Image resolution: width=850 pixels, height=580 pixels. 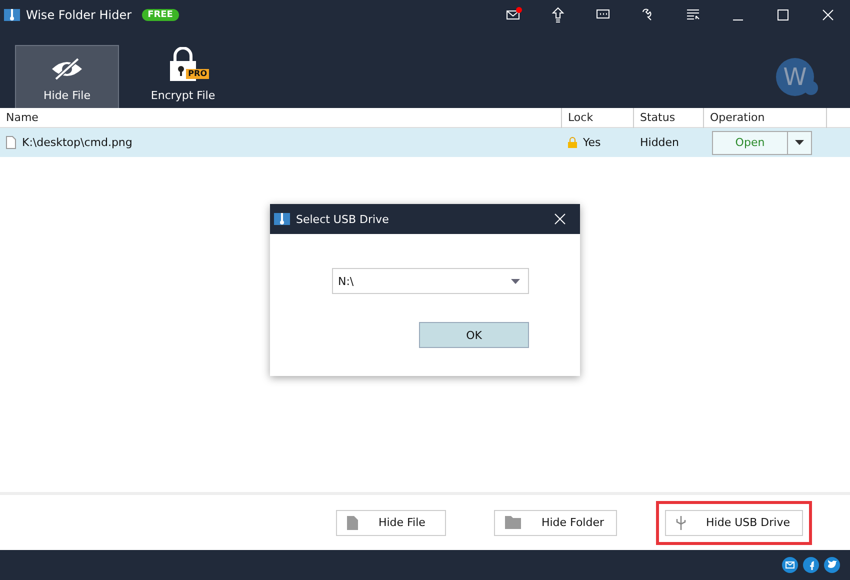 I want to click on table-cell: K:\desktop\cmd.png, so click(x=77, y=142).